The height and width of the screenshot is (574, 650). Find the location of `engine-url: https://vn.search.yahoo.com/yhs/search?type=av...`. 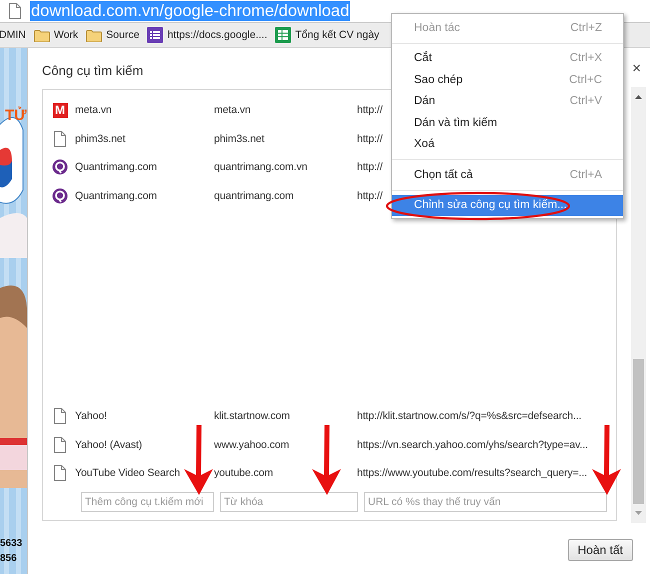

engine-url: https://vn.search.yahoo.com/yhs/search?type=av... is located at coordinates (472, 444).